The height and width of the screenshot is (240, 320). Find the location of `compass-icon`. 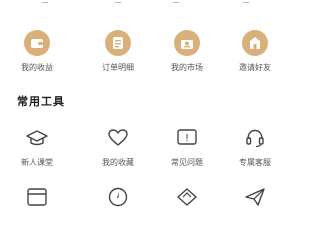

compass-icon is located at coordinates (118, 197).